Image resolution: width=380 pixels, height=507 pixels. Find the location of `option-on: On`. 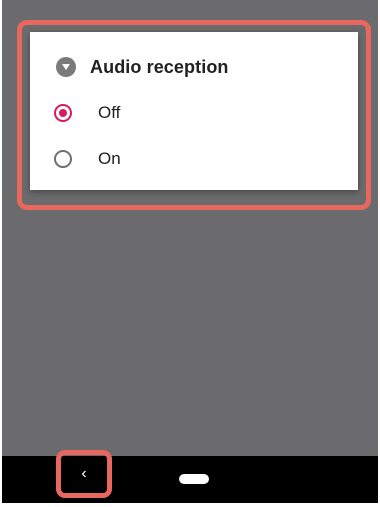

option-on: On is located at coordinates (87, 159).